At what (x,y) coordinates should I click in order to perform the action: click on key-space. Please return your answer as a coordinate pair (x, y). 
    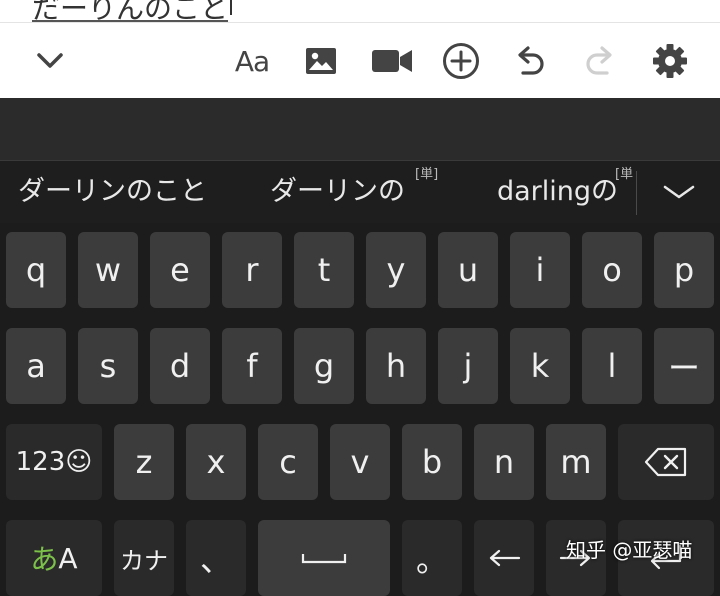
    Looking at the image, I should click on (324, 558).